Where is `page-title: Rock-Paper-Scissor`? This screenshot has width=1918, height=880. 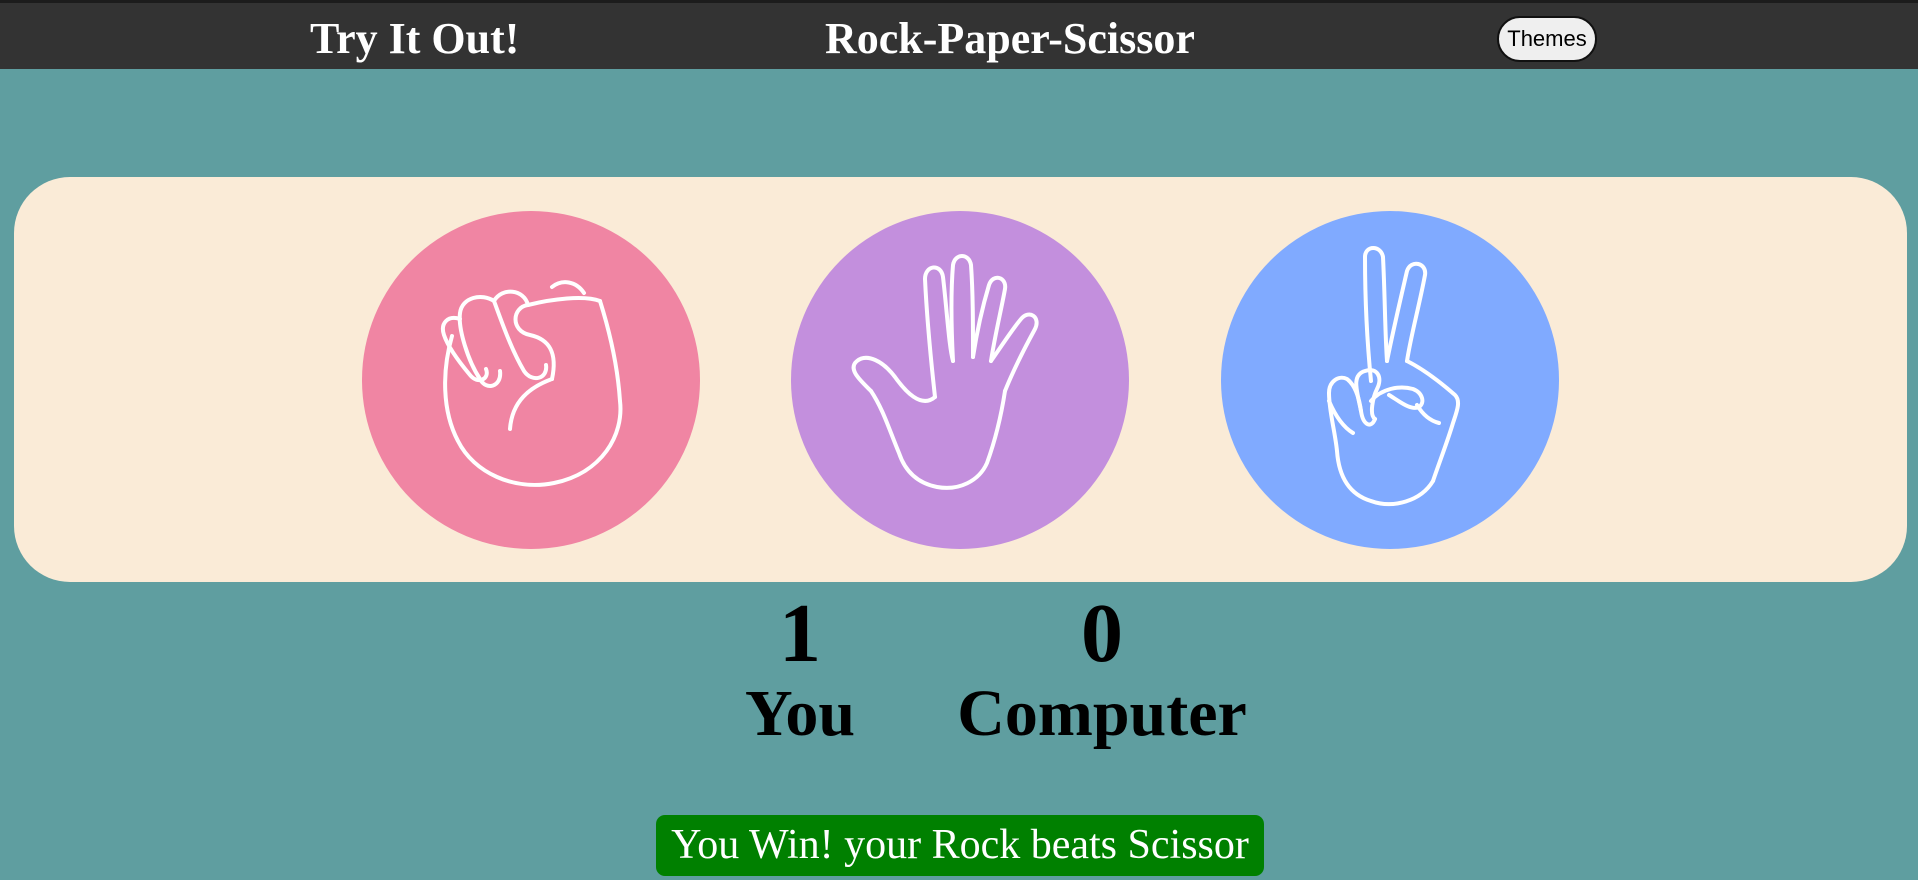 page-title: Rock-Paper-Scissor is located at coordinates (1010, 38).